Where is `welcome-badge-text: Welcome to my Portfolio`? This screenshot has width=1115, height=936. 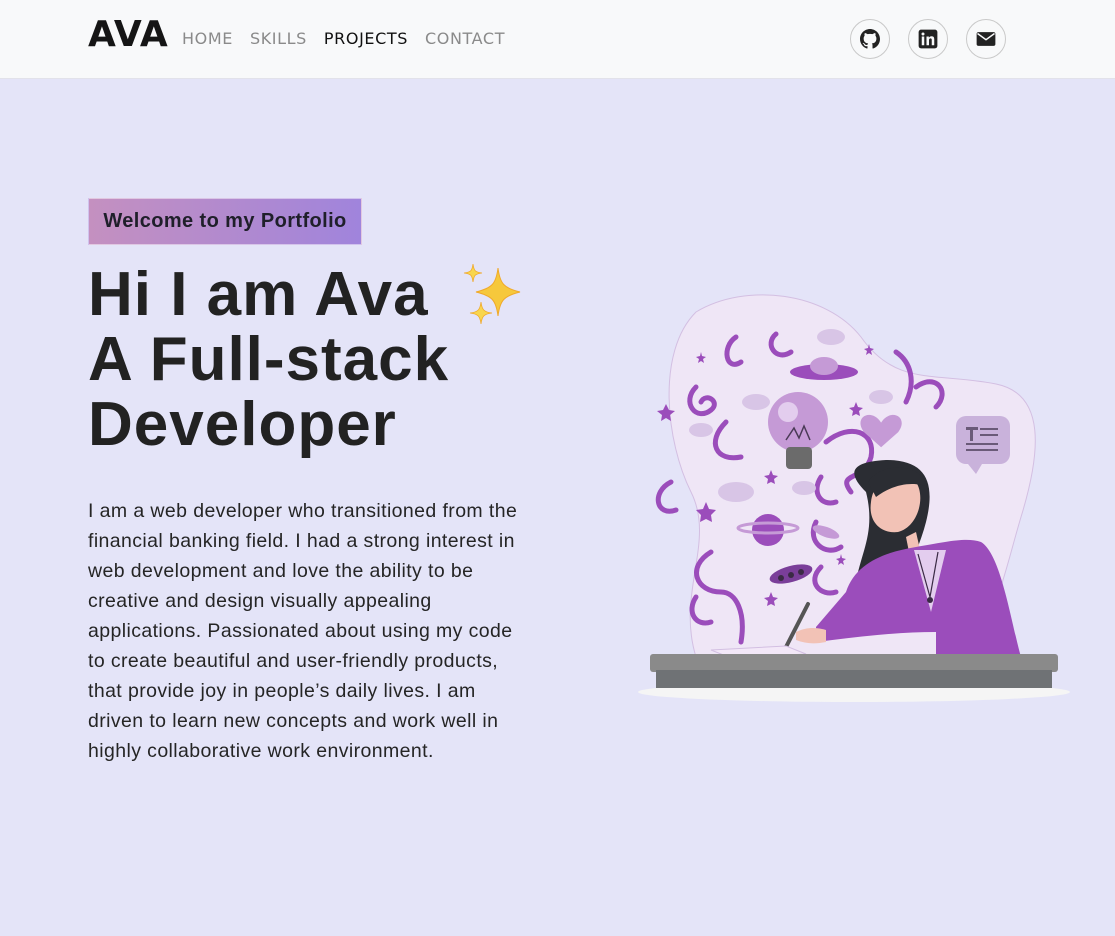
welcome-badge-text: Welcome to my Portfolio is located at coordinates (225, 221).